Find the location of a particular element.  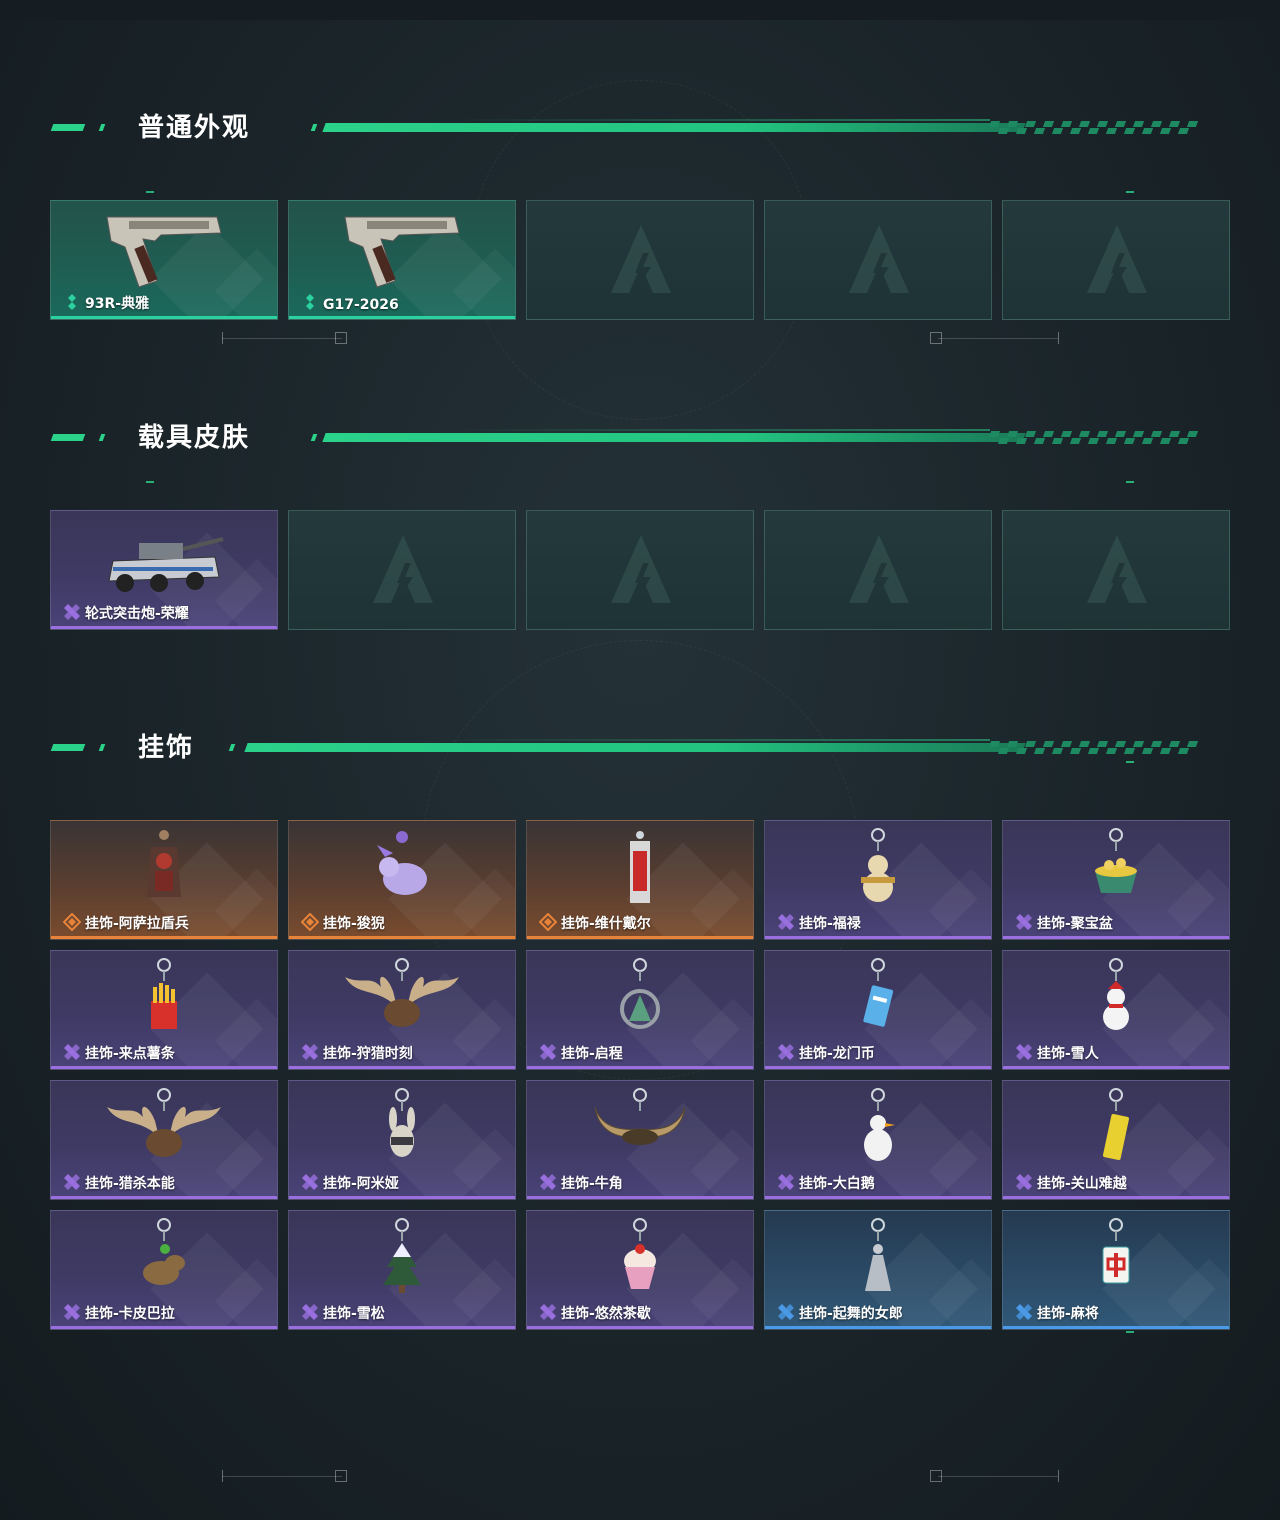

item-label: 挂饰-启程 is located at coordinates (592, 1054).